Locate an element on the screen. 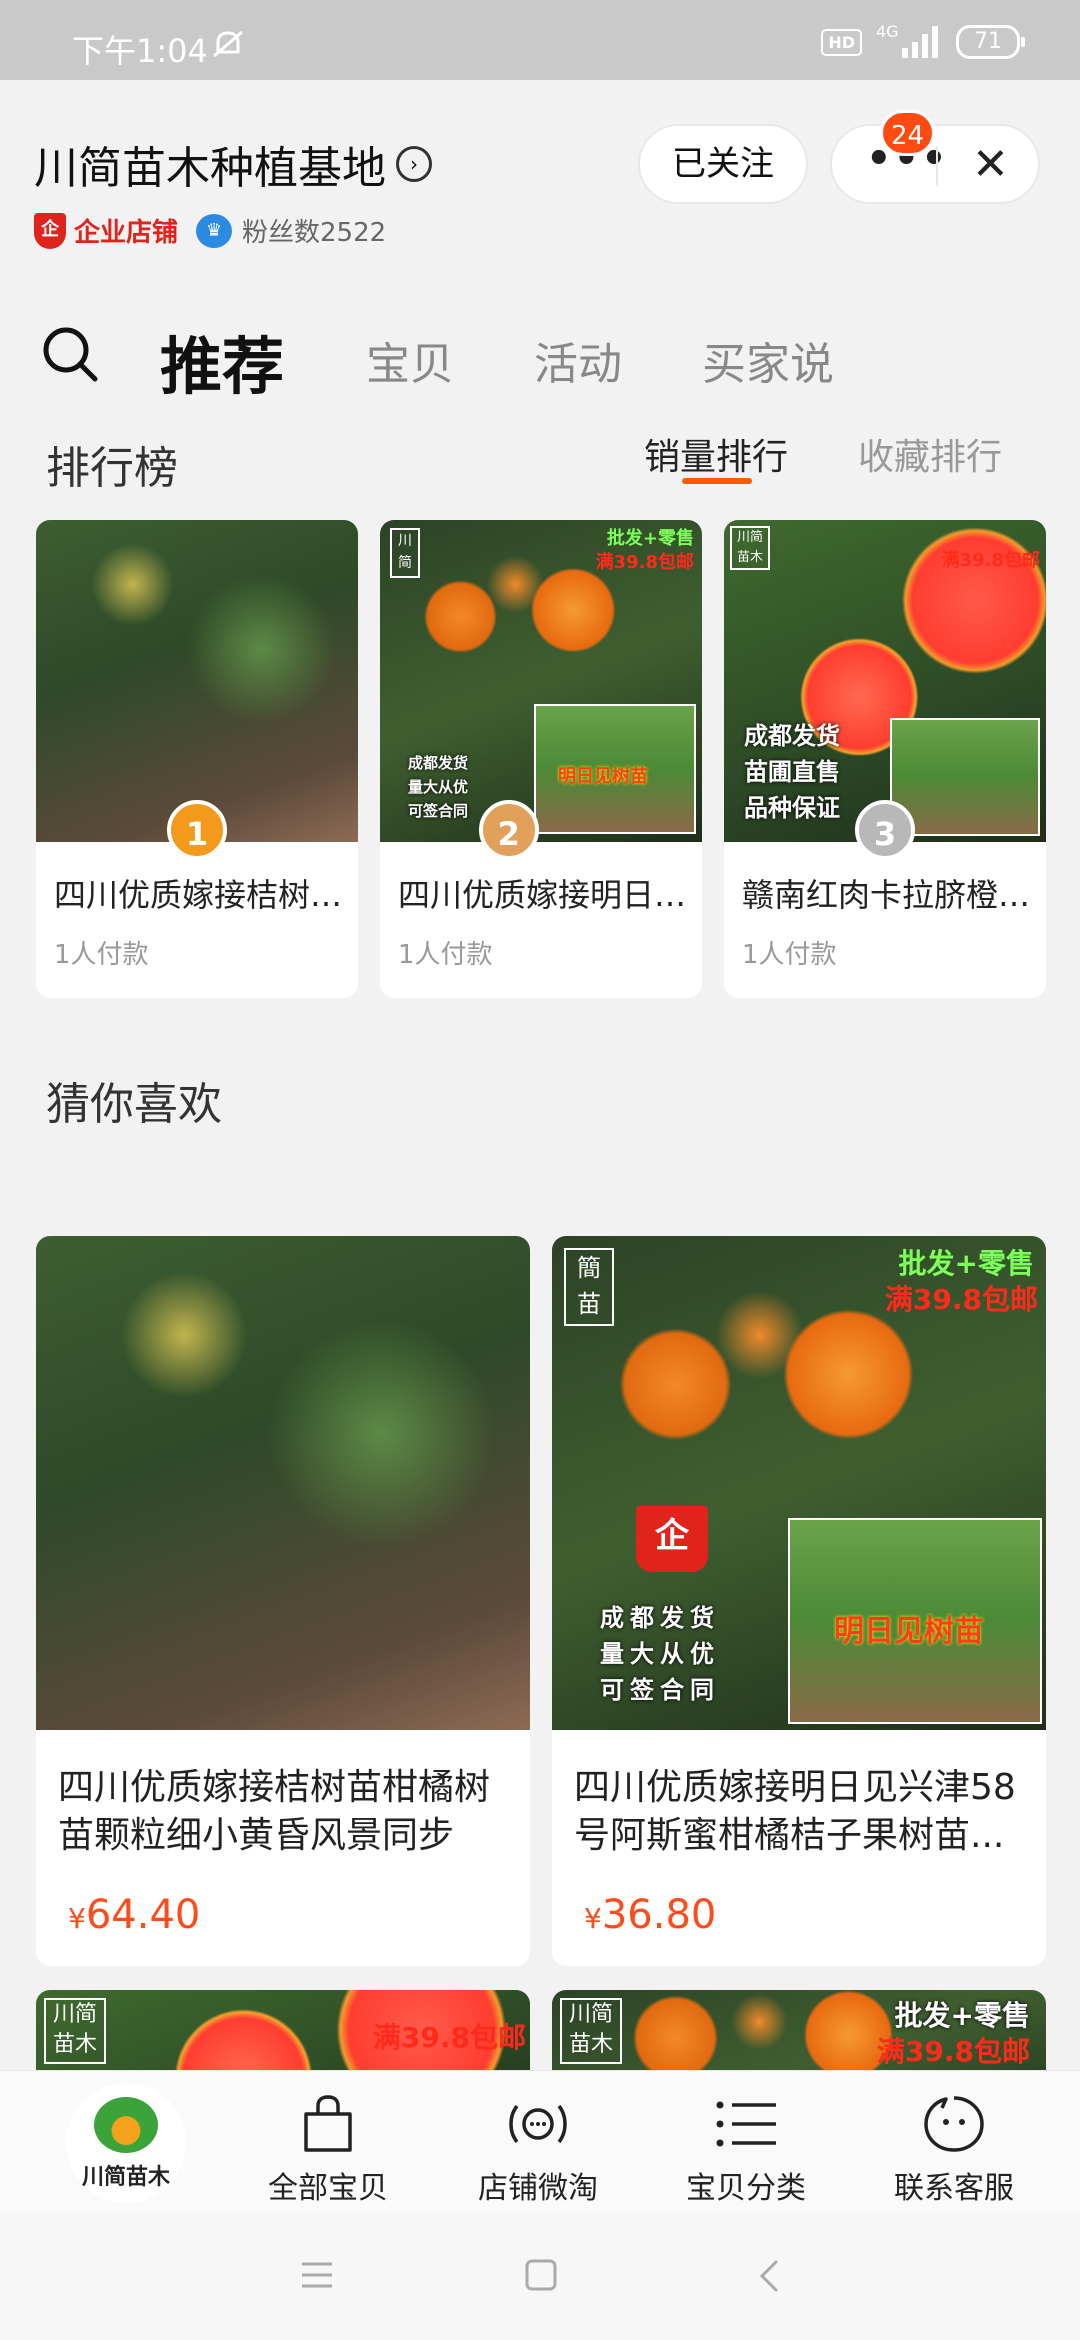 The width and height of the screenshot is (1080, 2340). capsule-divider is located at coordinates (937, 166).